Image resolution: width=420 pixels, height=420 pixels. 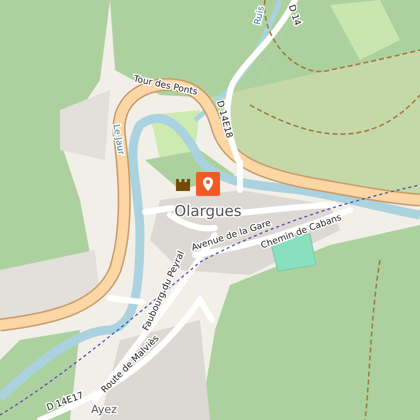 I want to click on street-label: D 14, so click(x=294, y=16).